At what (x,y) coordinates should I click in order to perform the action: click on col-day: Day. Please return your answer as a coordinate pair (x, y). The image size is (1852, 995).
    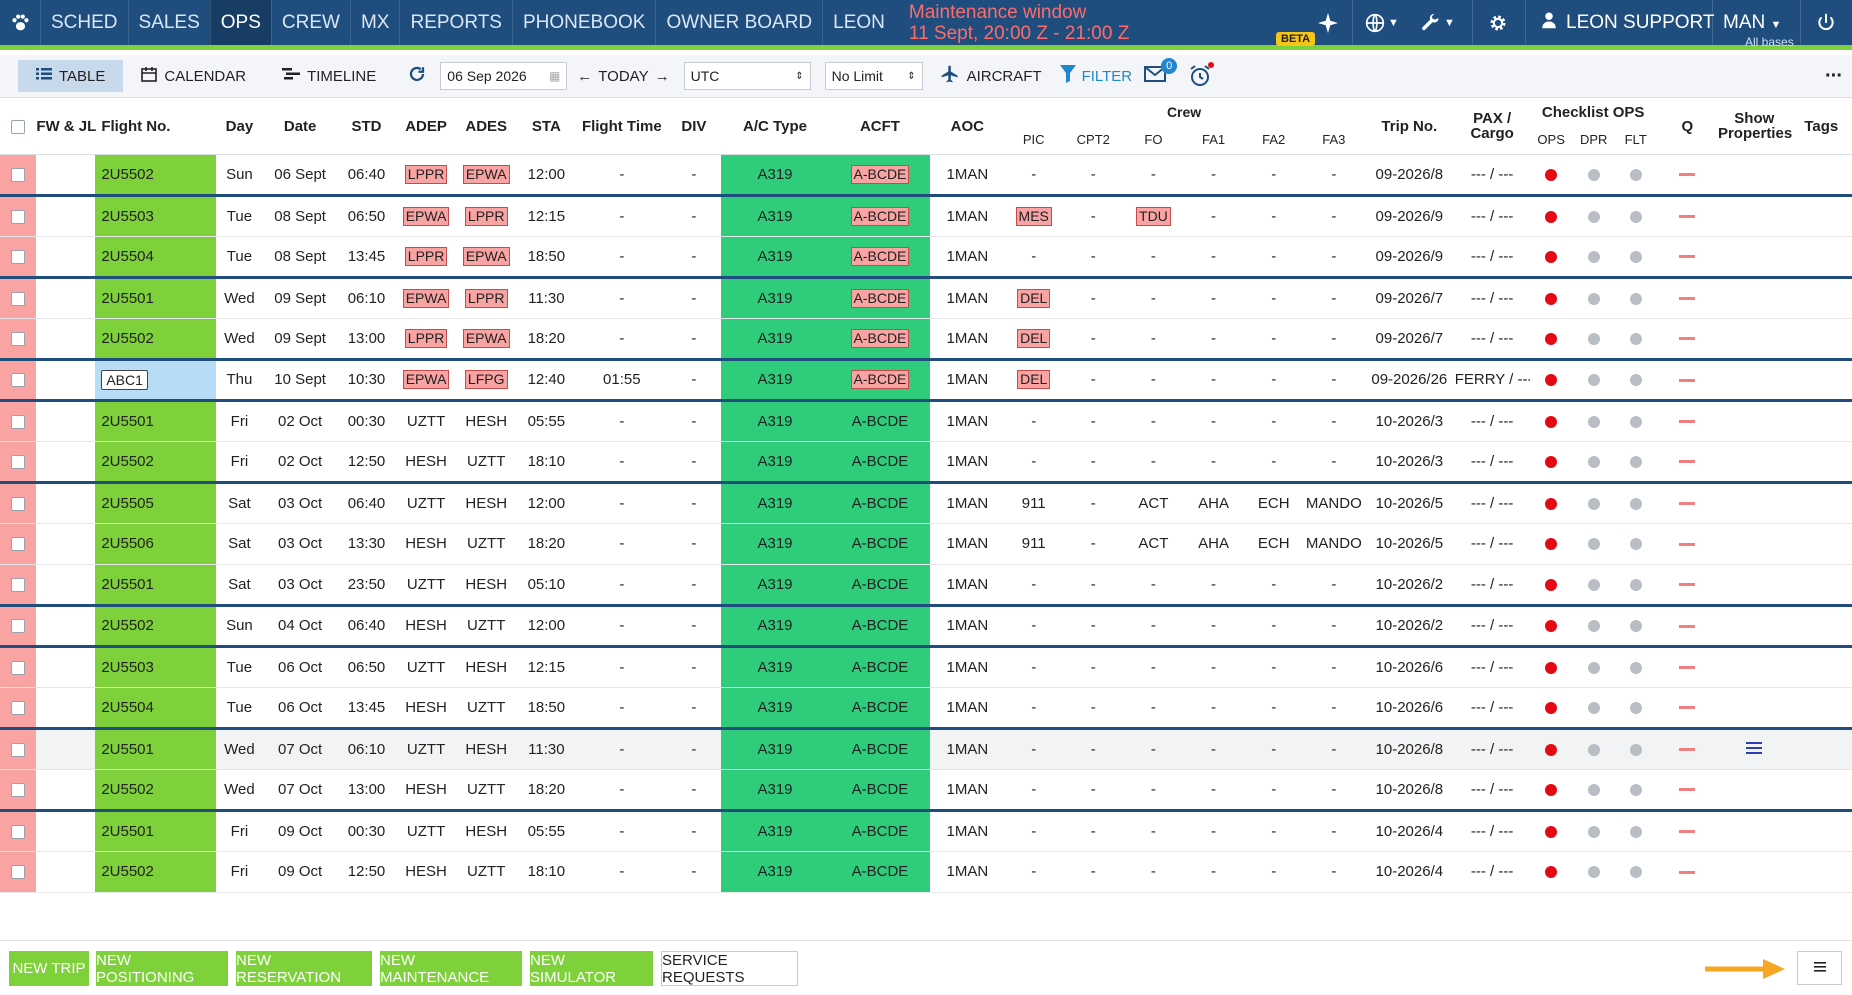
    Looking at the image, I should click on (239, 127).